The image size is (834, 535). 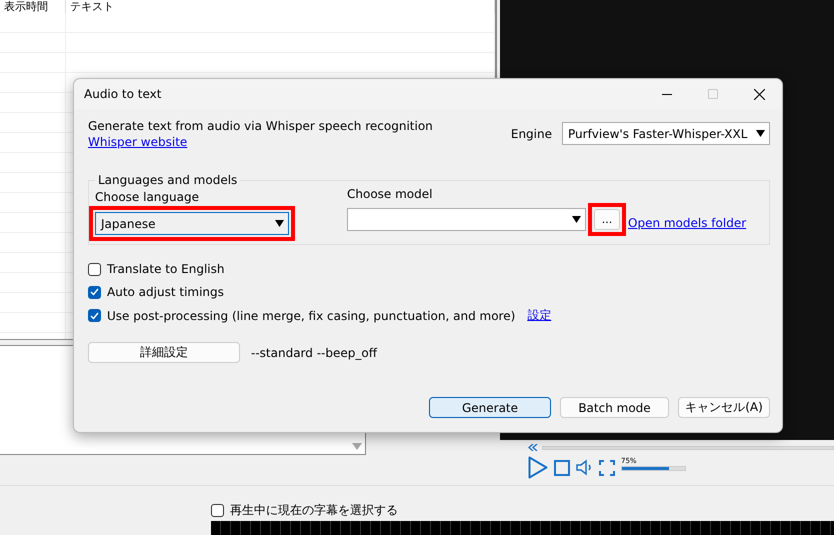 I want to click on settings-link: 設定, so click(x=539, y=315).